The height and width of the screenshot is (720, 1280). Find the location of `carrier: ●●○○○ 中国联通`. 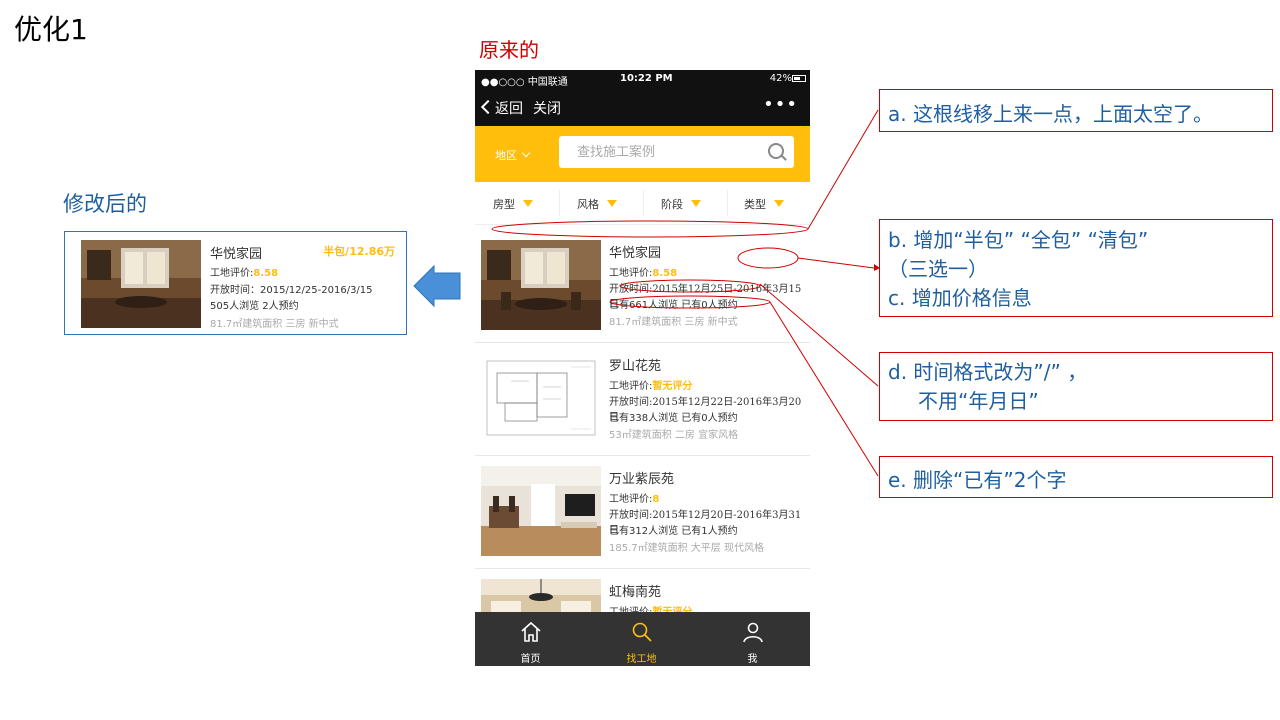

carrier: ●●○○○ 中国联通 is located at coordinates (524, 82).